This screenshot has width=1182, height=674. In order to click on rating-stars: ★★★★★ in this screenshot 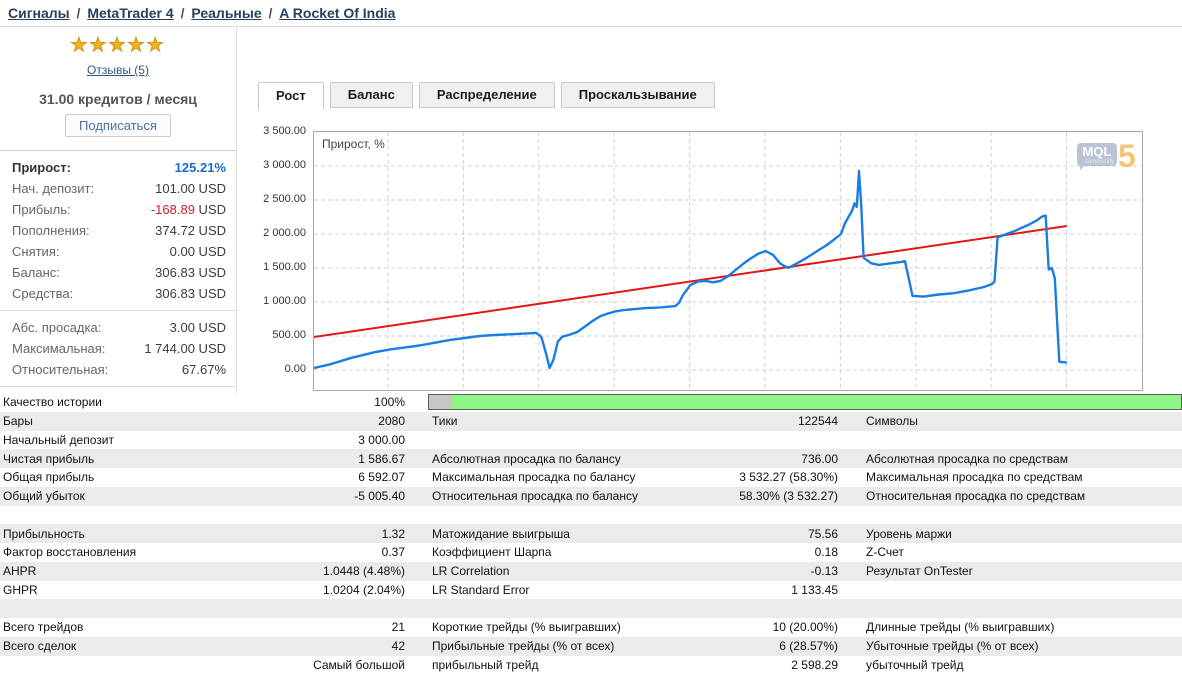, I will do `click(118, 45)`.